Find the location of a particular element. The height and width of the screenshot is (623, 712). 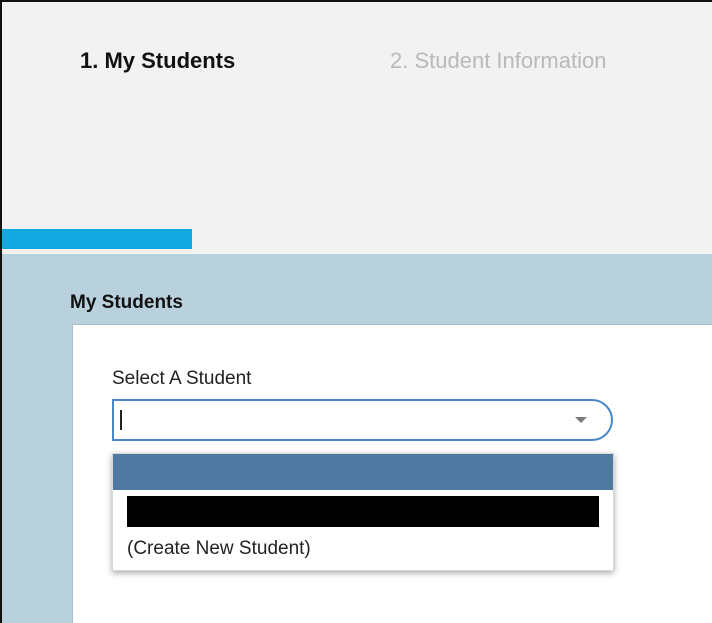

text-cursor is located at coordinates (121, 420).